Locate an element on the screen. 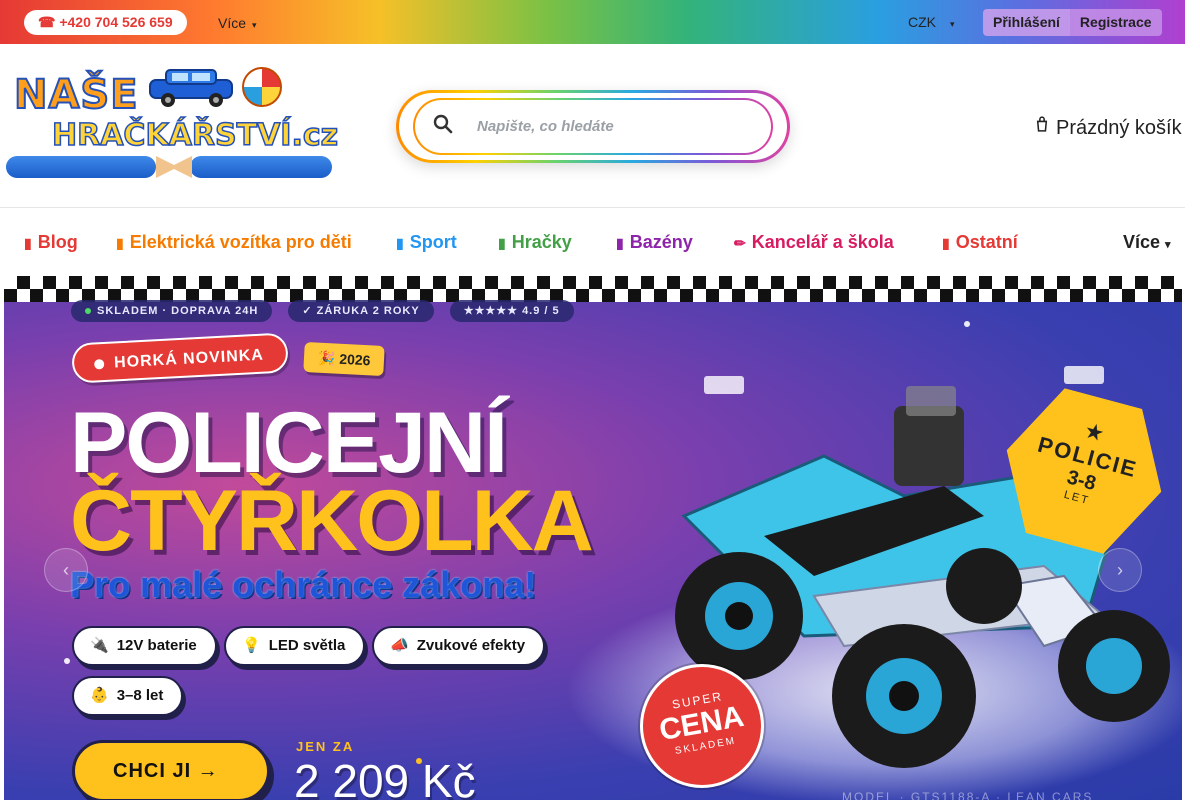  hot-new-badge: HORKÁ NOVINKA is located at coordinates (180, 358).